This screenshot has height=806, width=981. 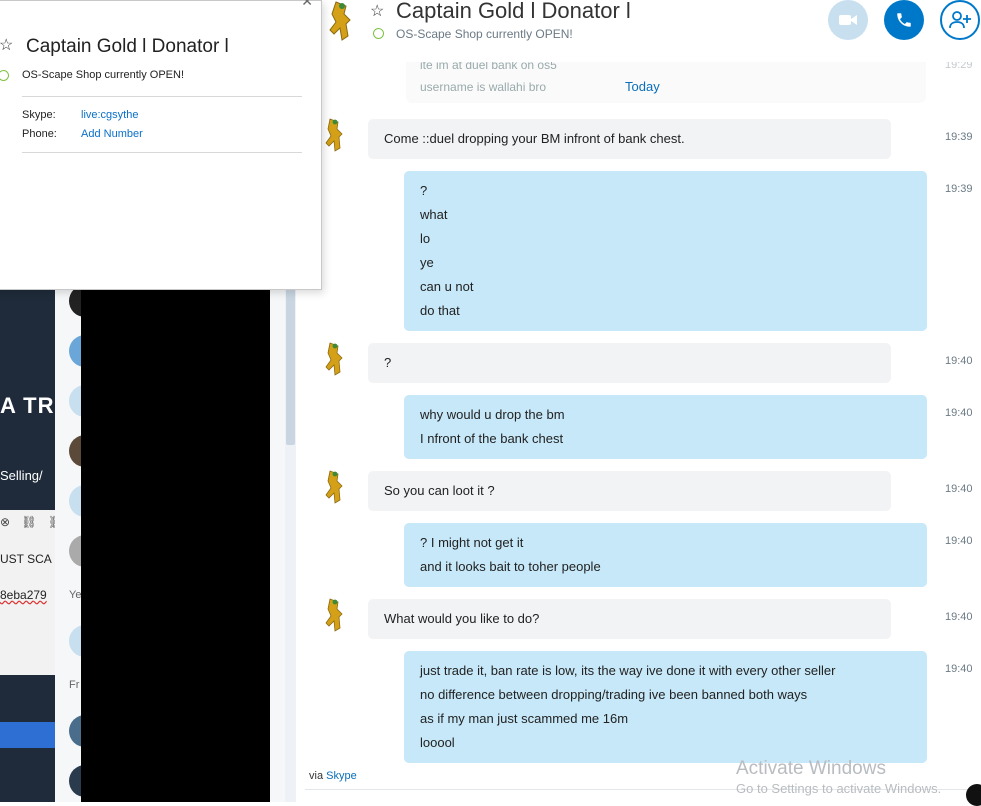 I want to click on background-text-fragment: UST SCA, so click(x=26, y=559).